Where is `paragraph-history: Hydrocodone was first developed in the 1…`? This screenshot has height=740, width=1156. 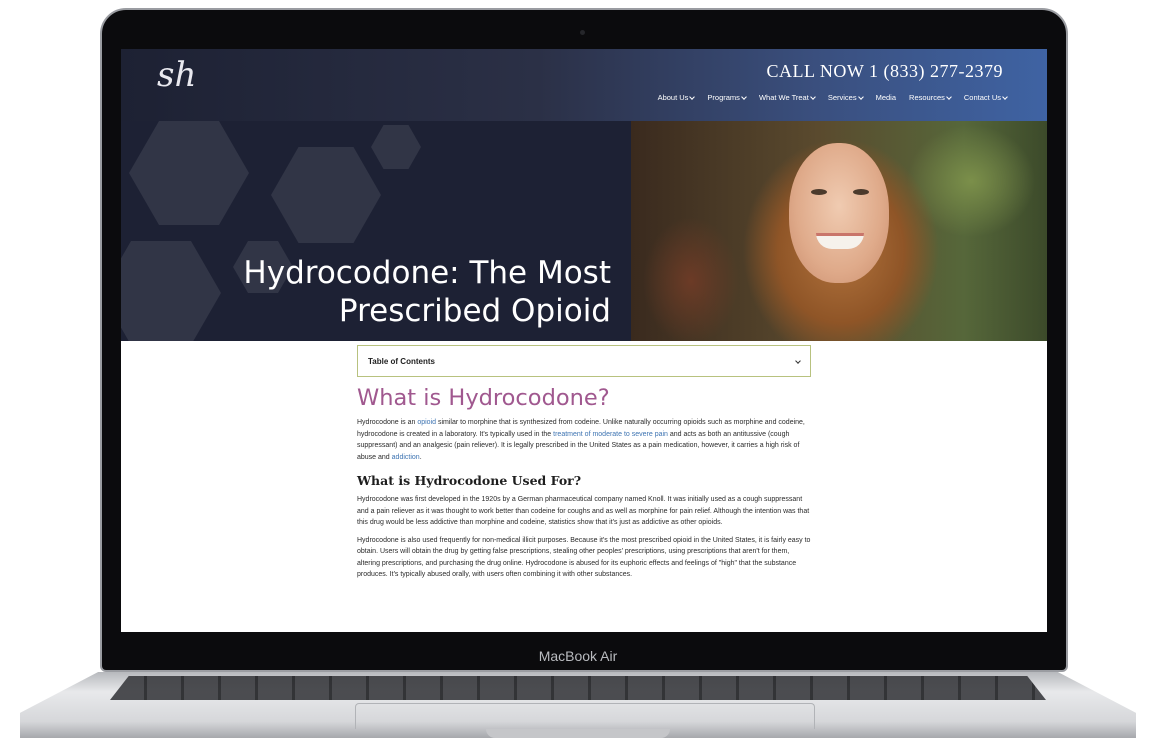 paragraph-history: Hydrocodone was first developed in the 1… is located at coordinates (583, 511).